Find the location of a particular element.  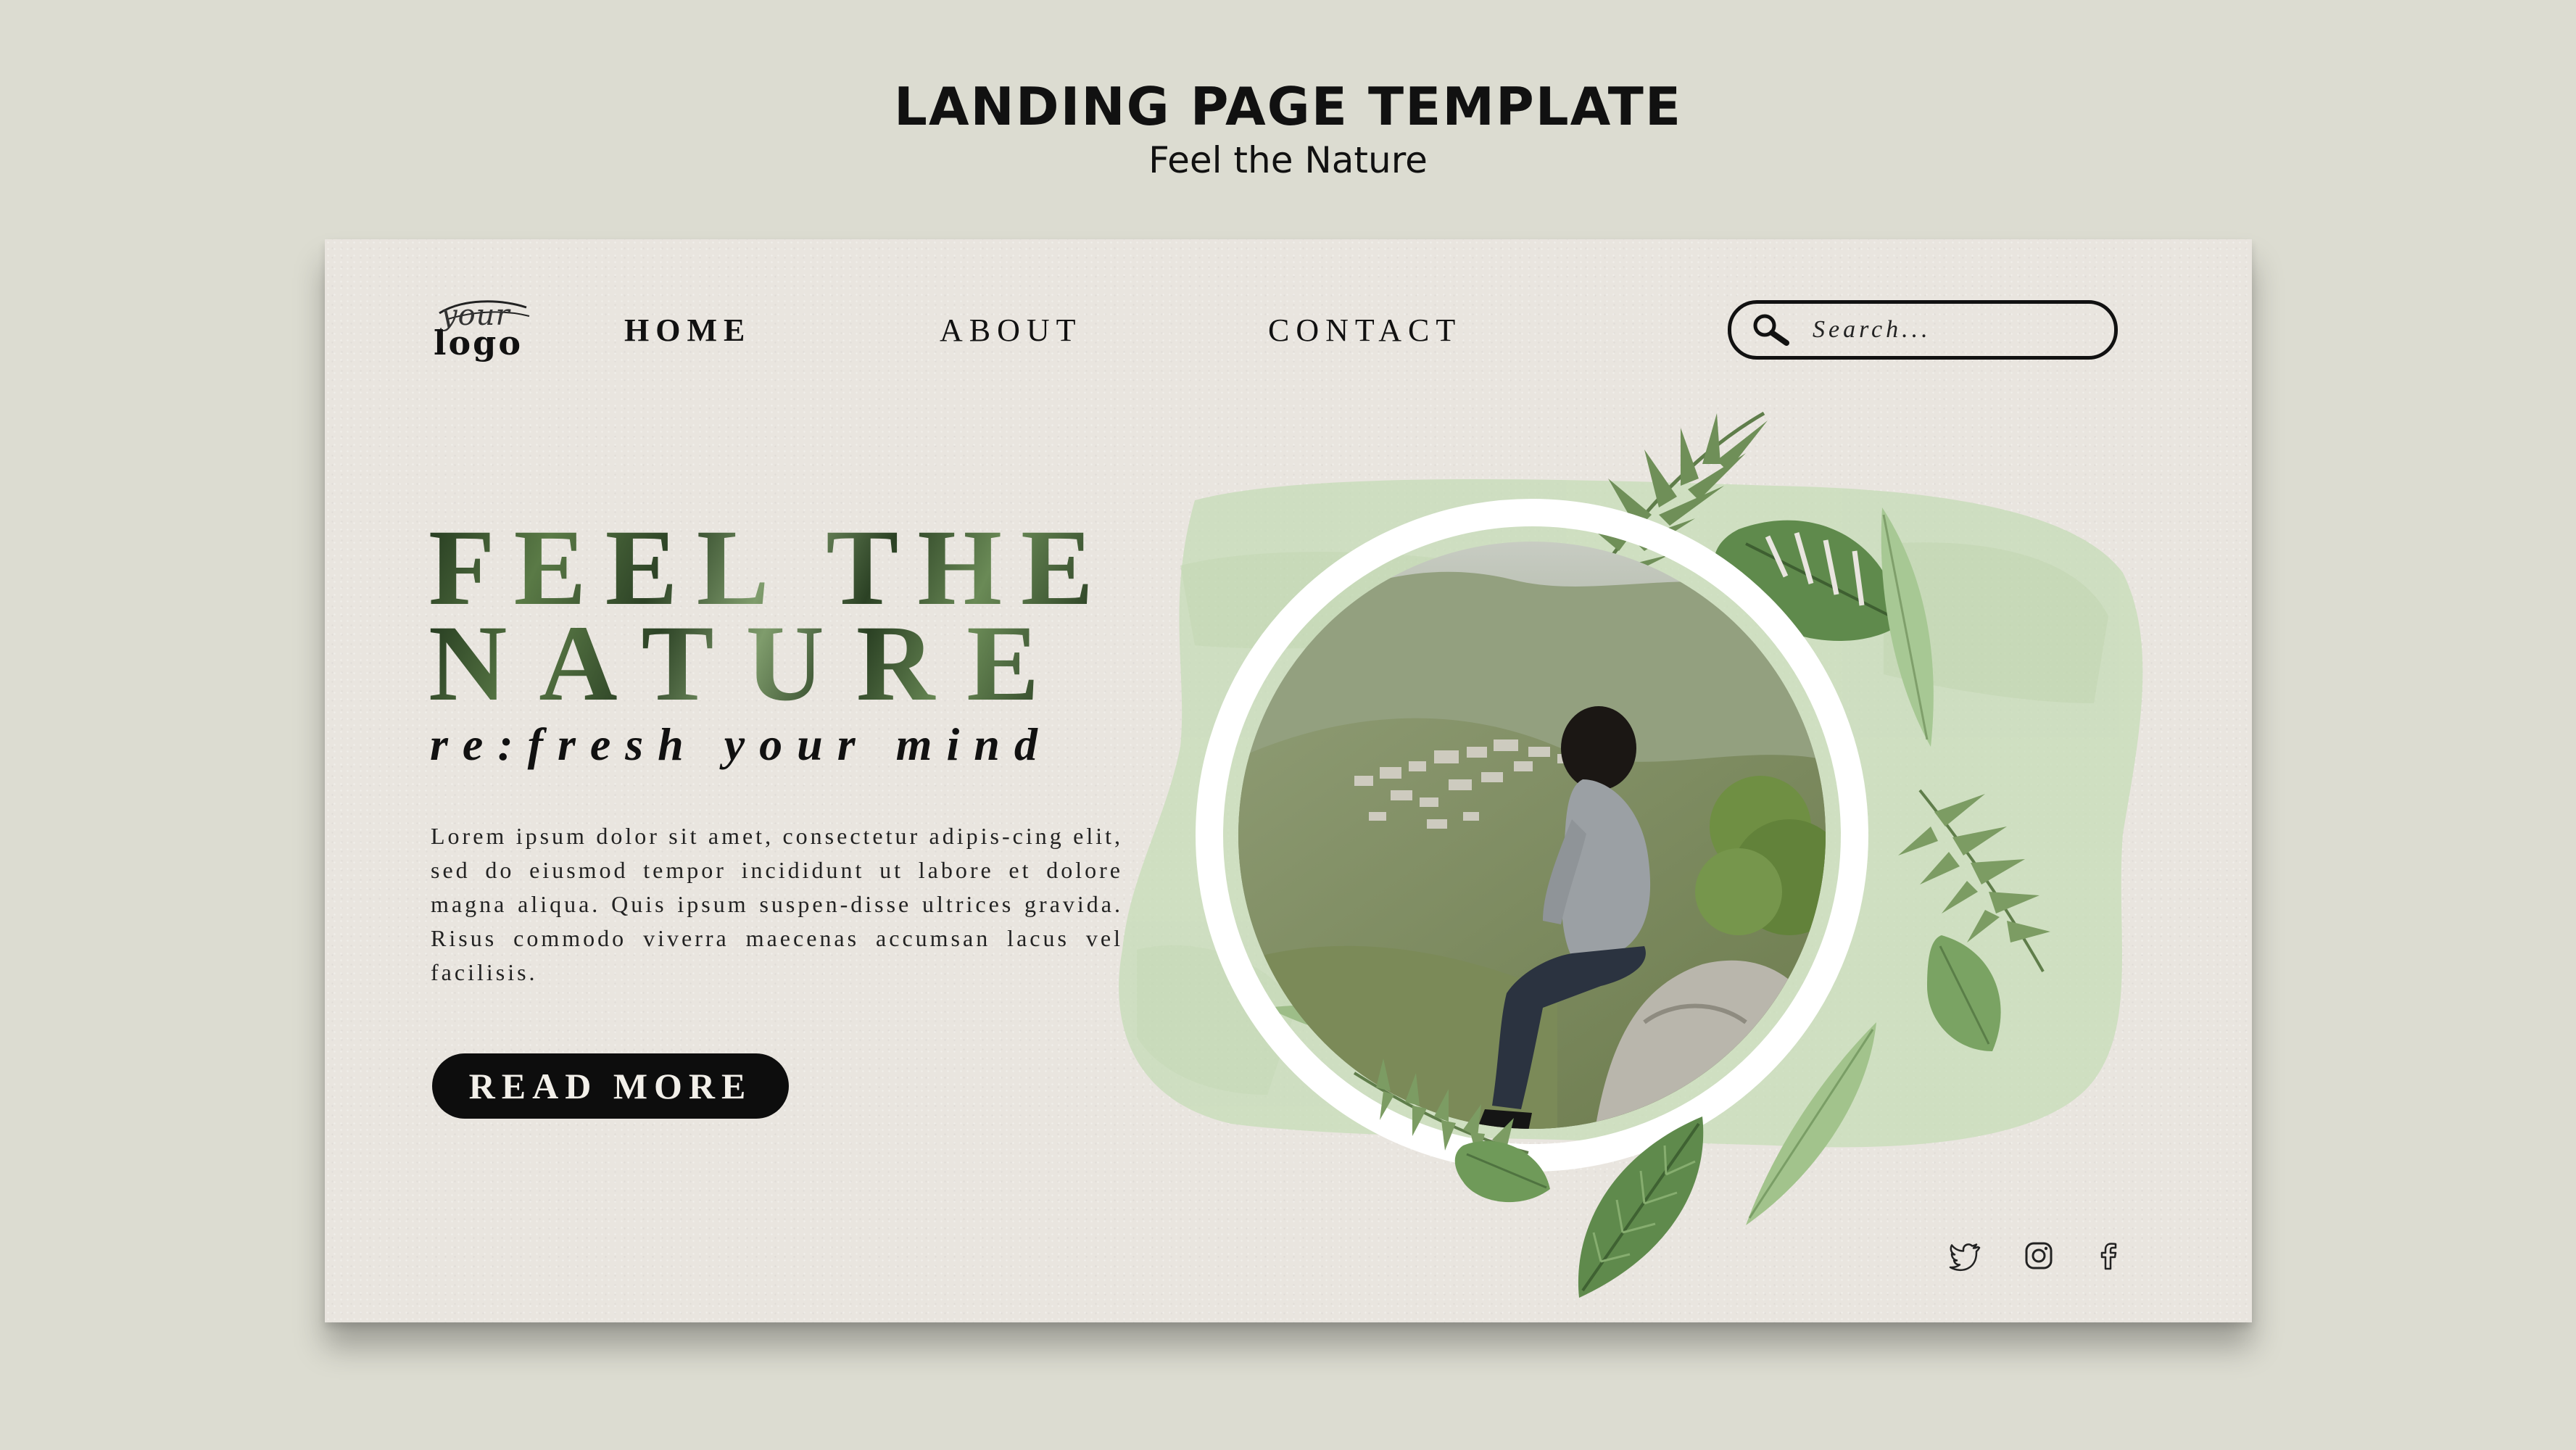

facebook-icon is located at coordinates (2108, 1255).